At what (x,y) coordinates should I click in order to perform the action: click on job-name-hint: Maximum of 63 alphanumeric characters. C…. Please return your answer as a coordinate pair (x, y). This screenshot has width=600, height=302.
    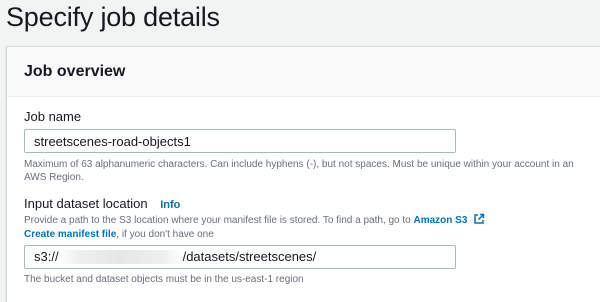
    Looking at the image, I should click on (299, 171).